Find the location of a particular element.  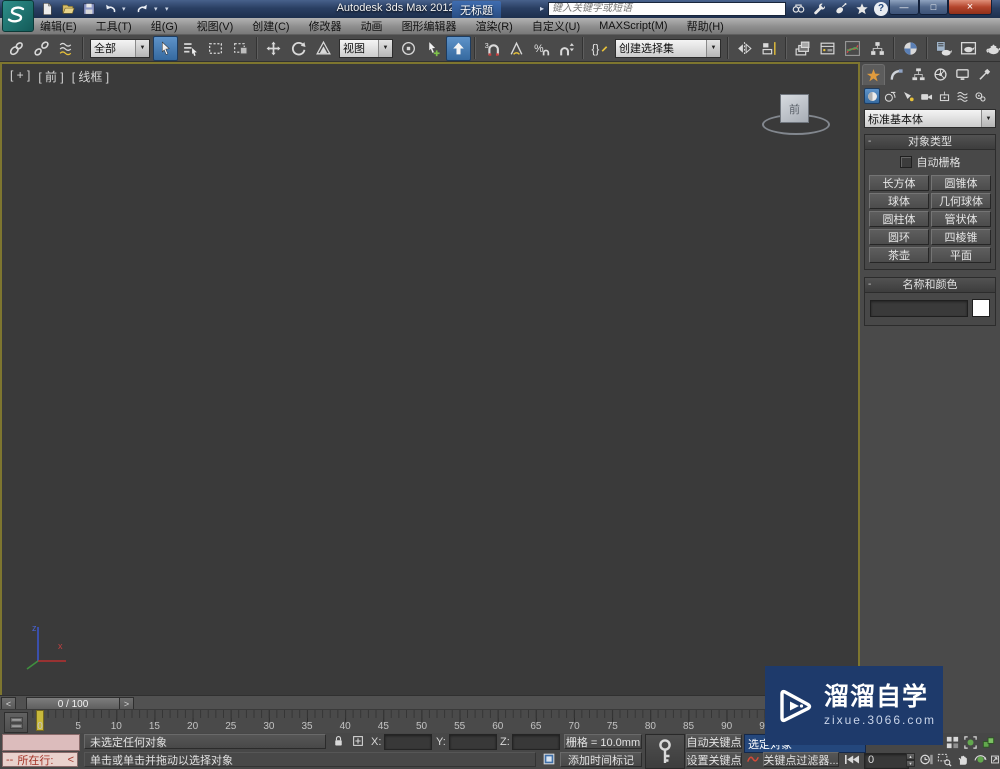

object-type-rollout-header: - 对象类型 is located at coordinates (930, 142).